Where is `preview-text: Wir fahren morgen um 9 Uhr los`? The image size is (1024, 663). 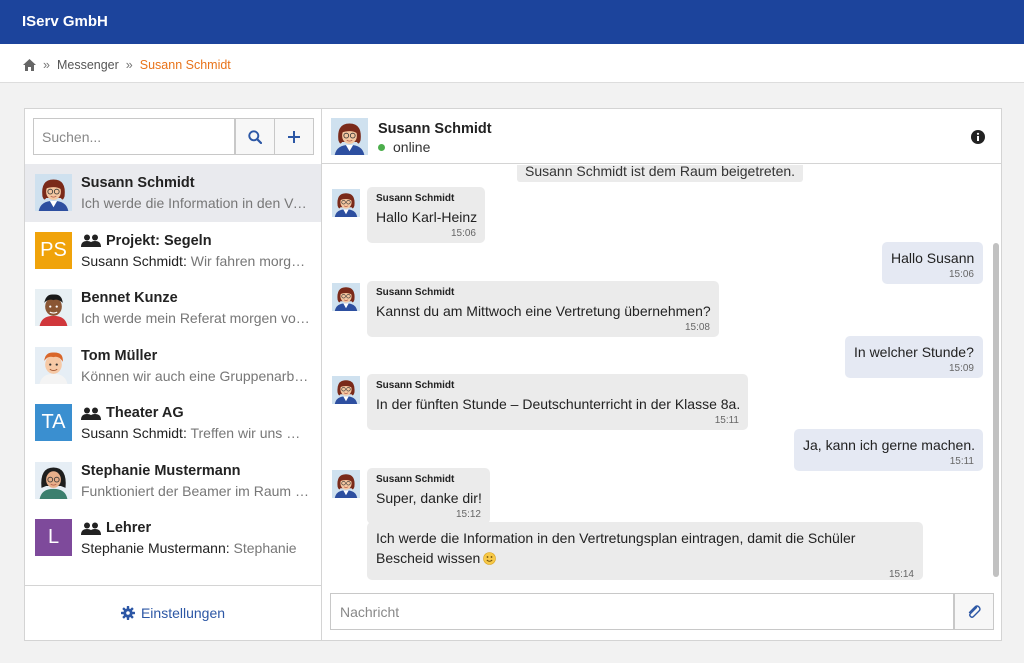
preview-text: Wir fahren morgen um 9 Uhr los is located at coordinates (250, 260).